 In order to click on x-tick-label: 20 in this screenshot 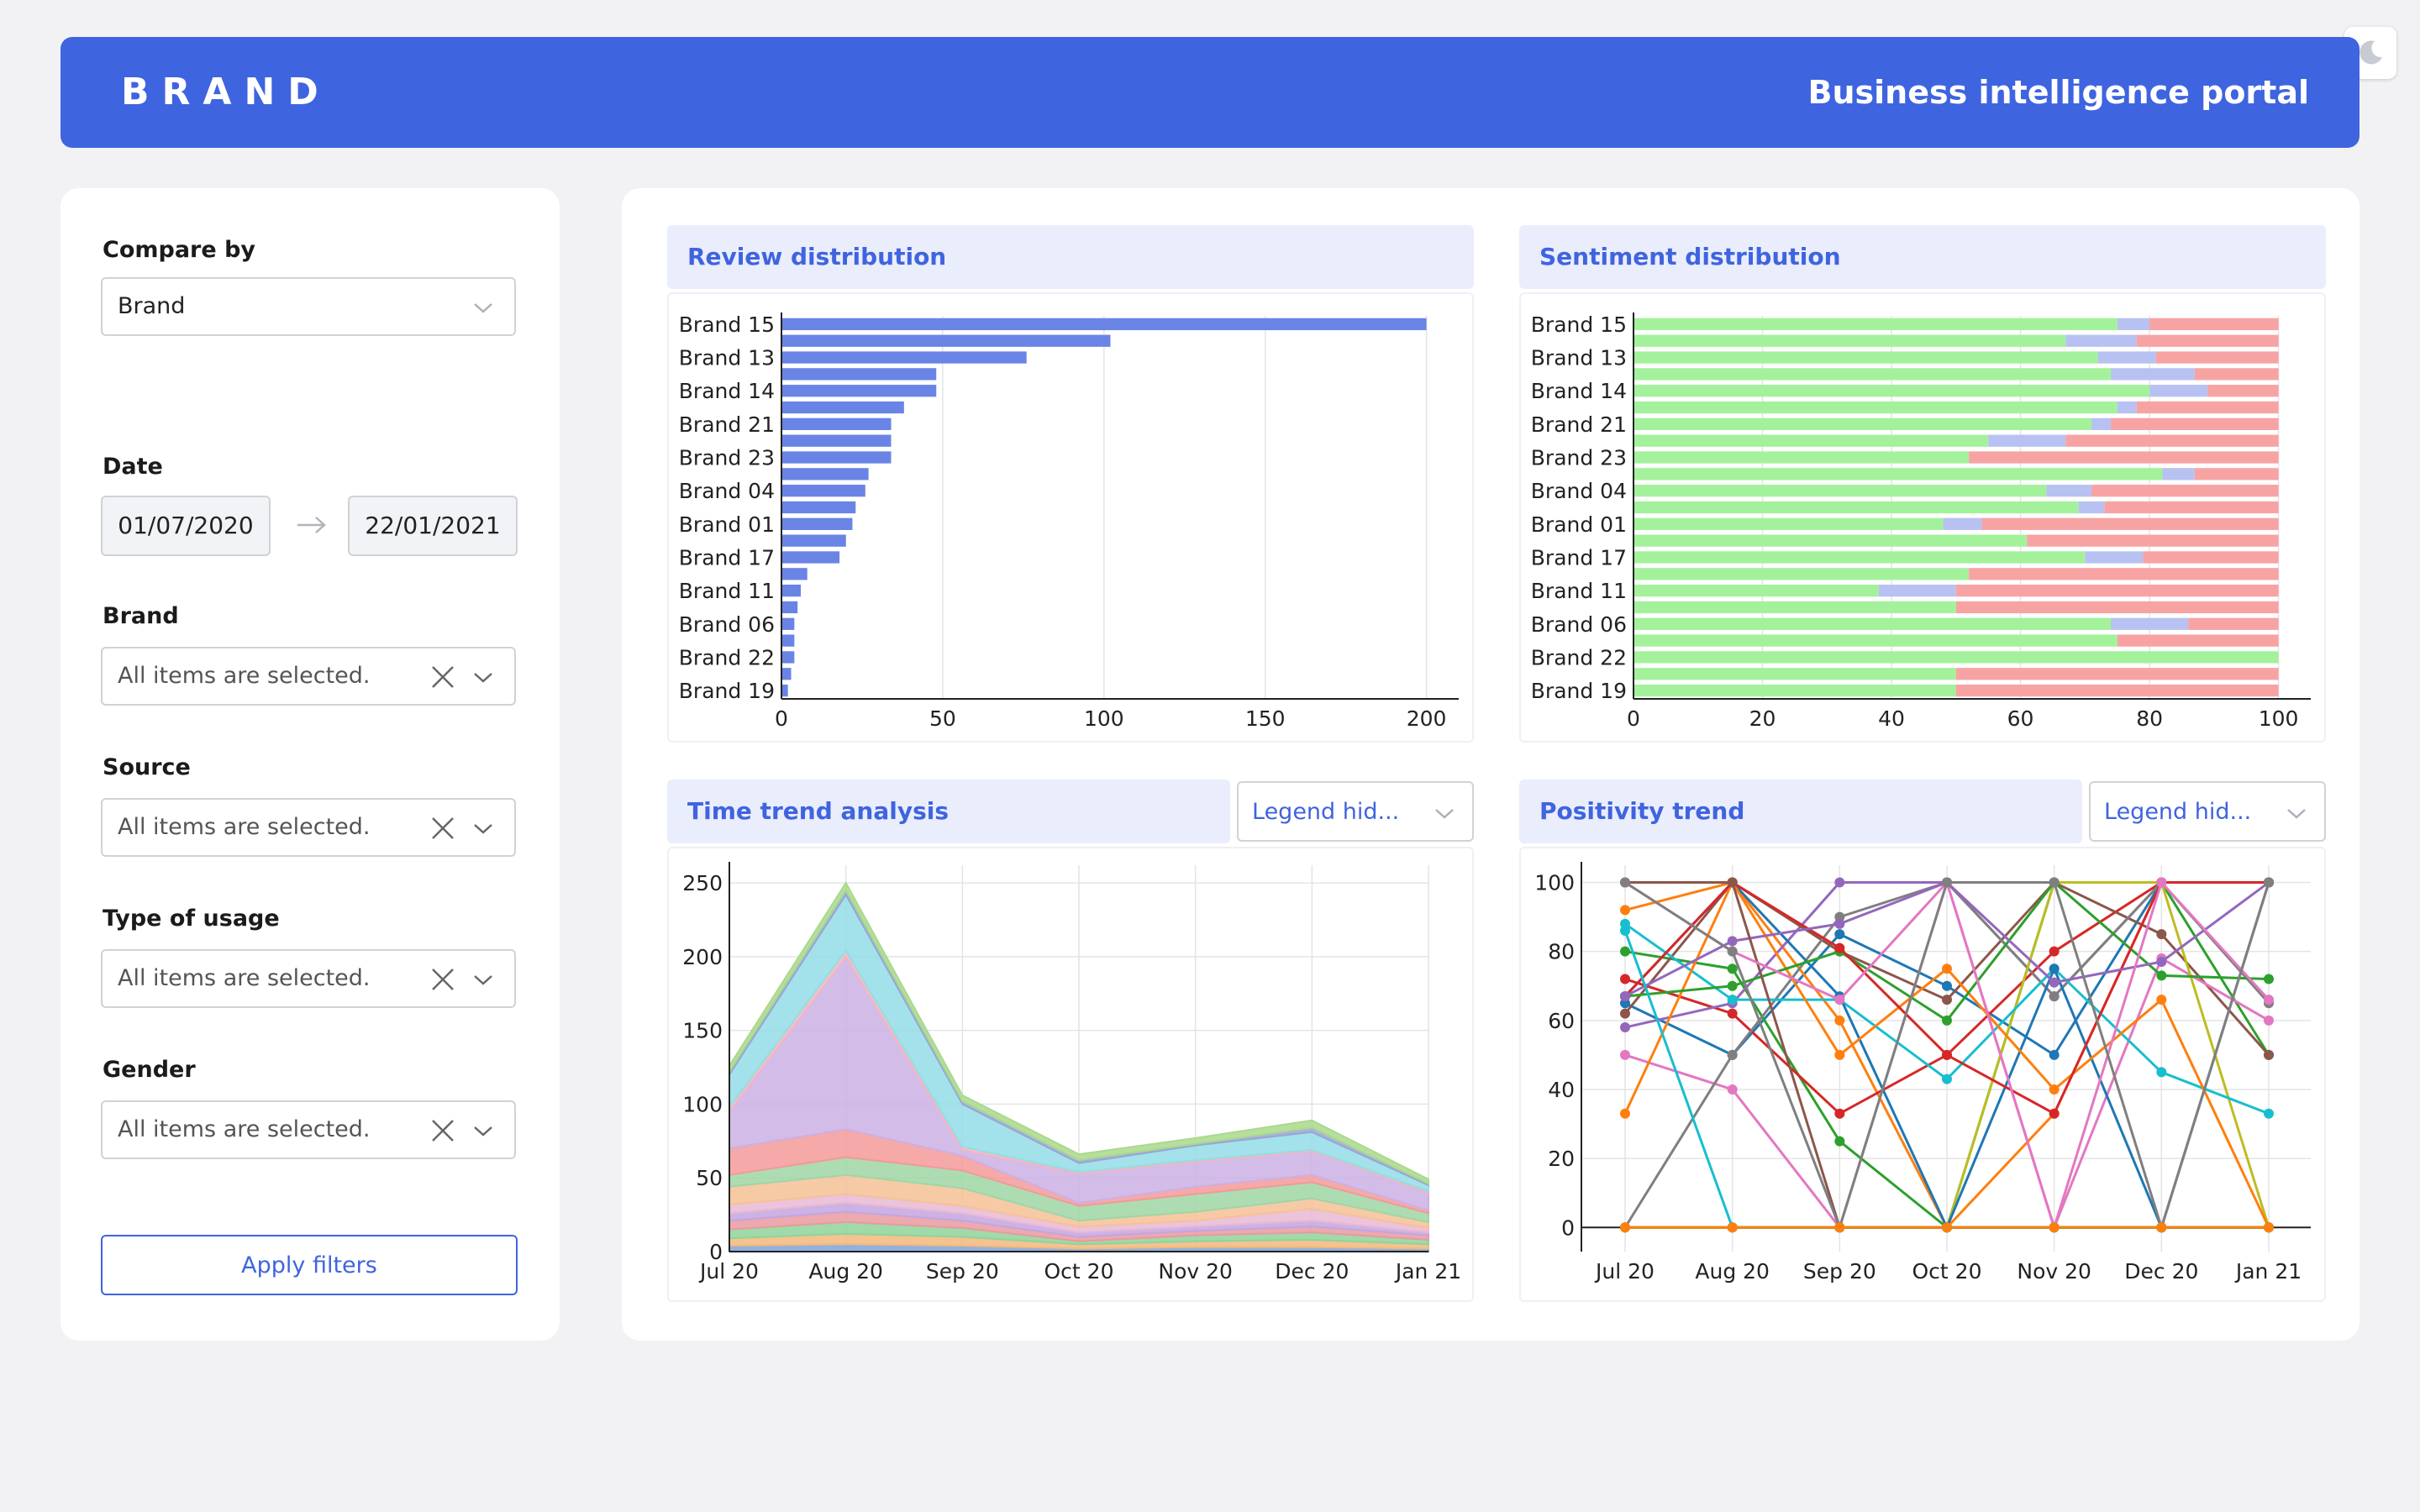, I will do `click(1762, 718)`.